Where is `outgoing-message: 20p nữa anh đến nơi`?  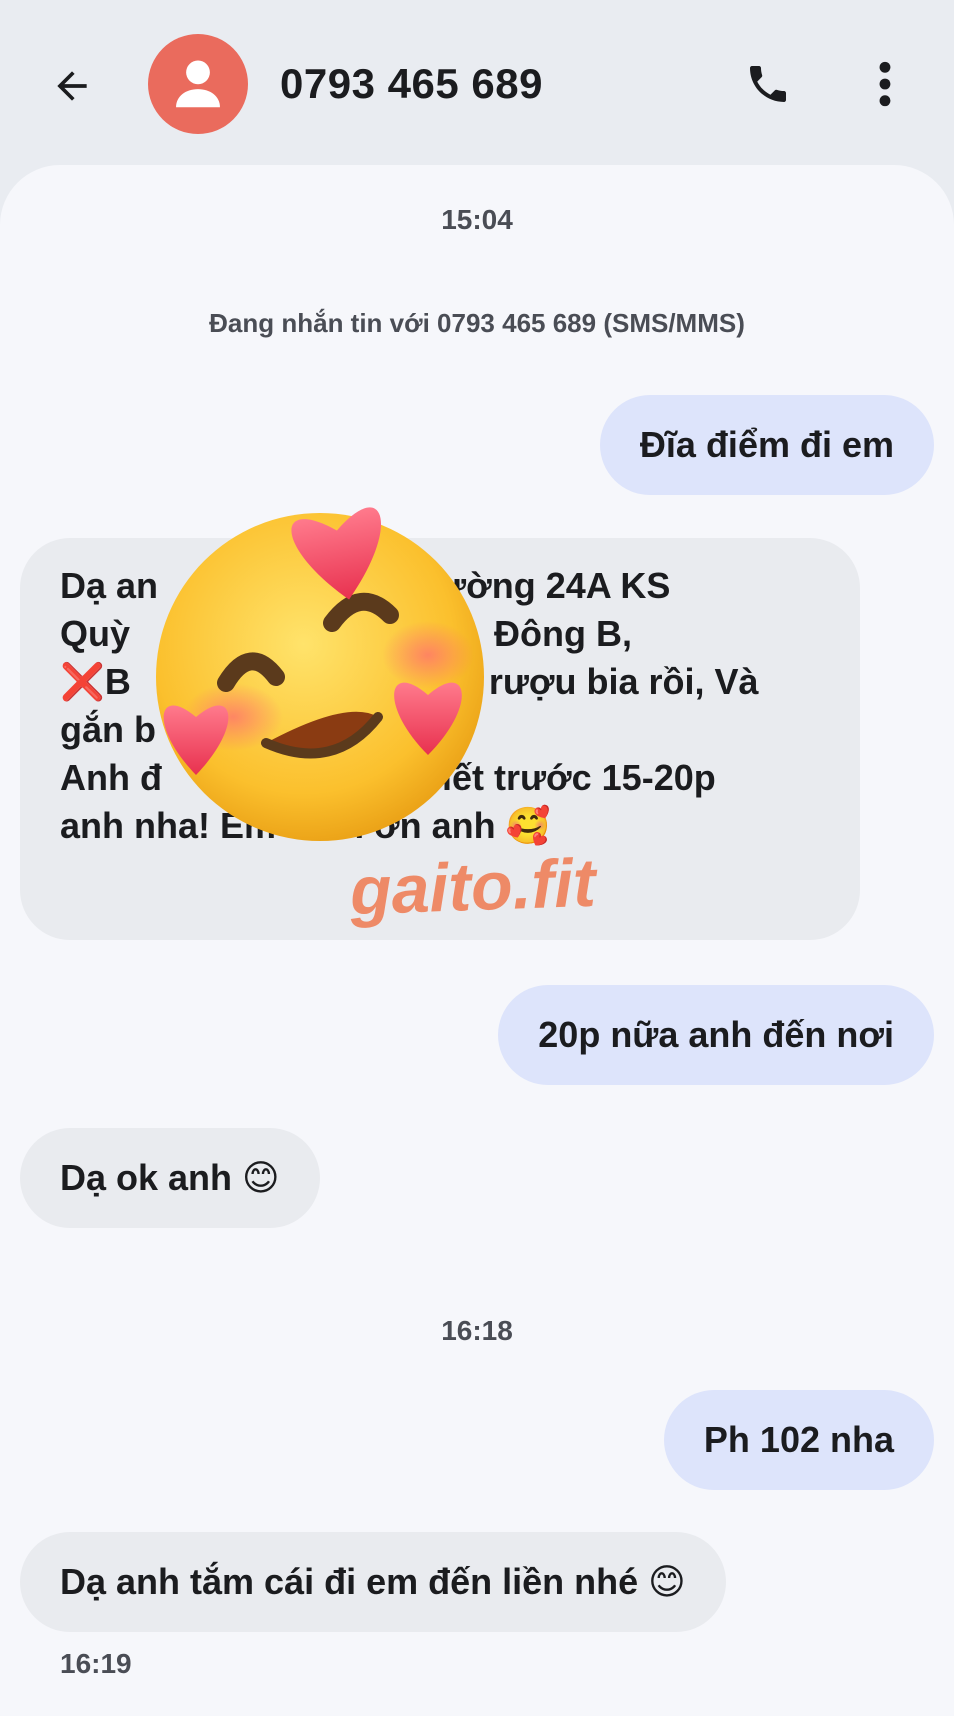 outgoing-message: 20p nữa anh đến nơi is located at coordinates (716, 1035).